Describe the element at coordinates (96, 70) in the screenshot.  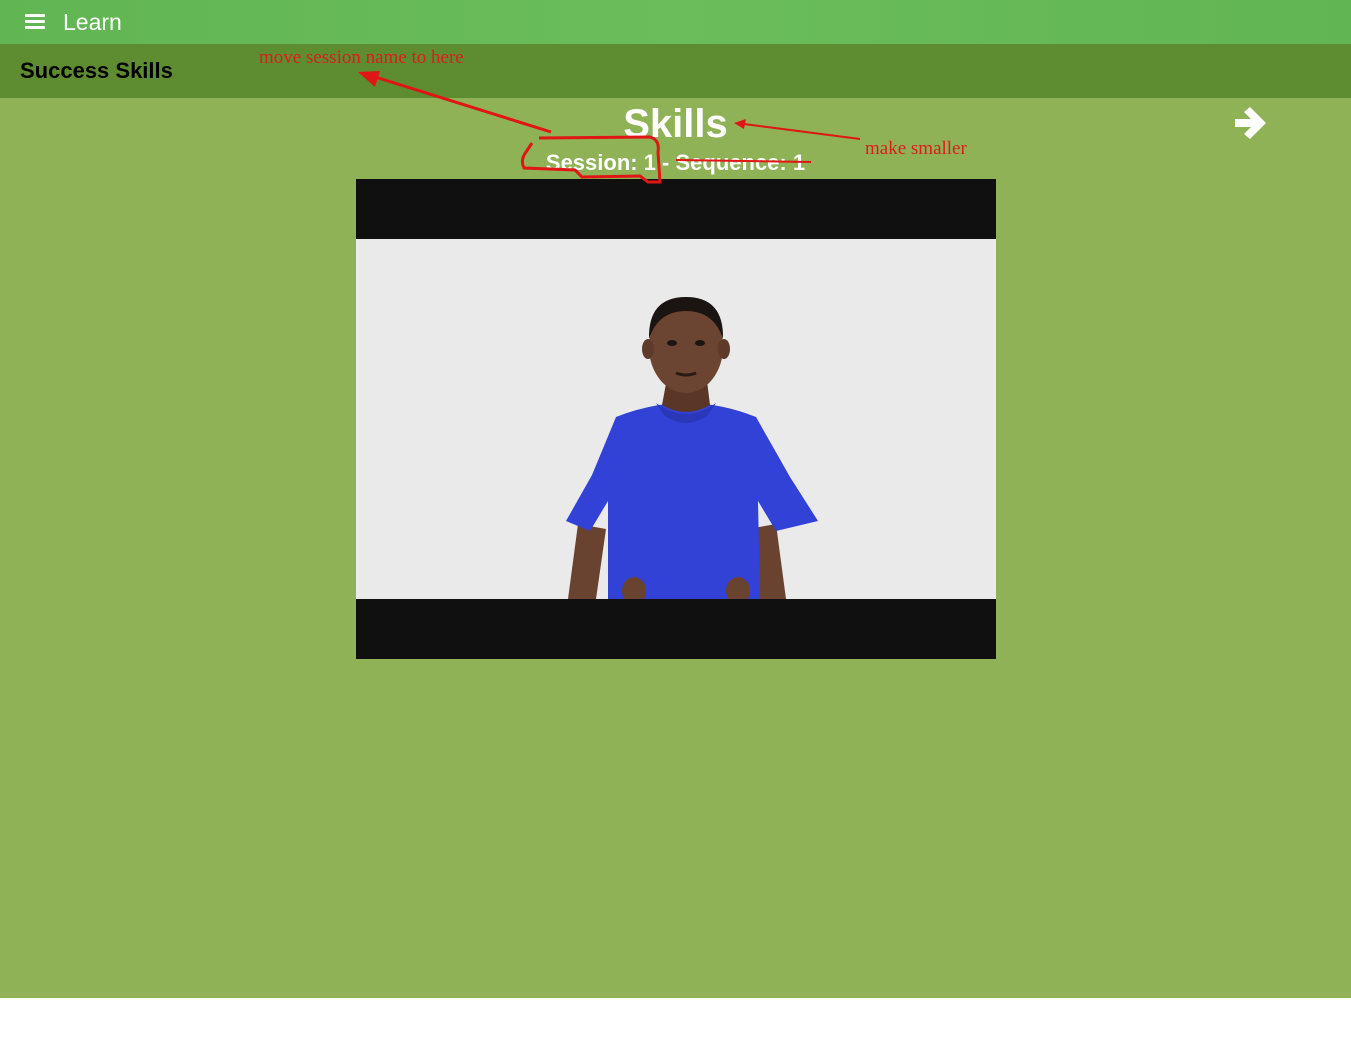
I see `course-title: Success Skills` at that location.